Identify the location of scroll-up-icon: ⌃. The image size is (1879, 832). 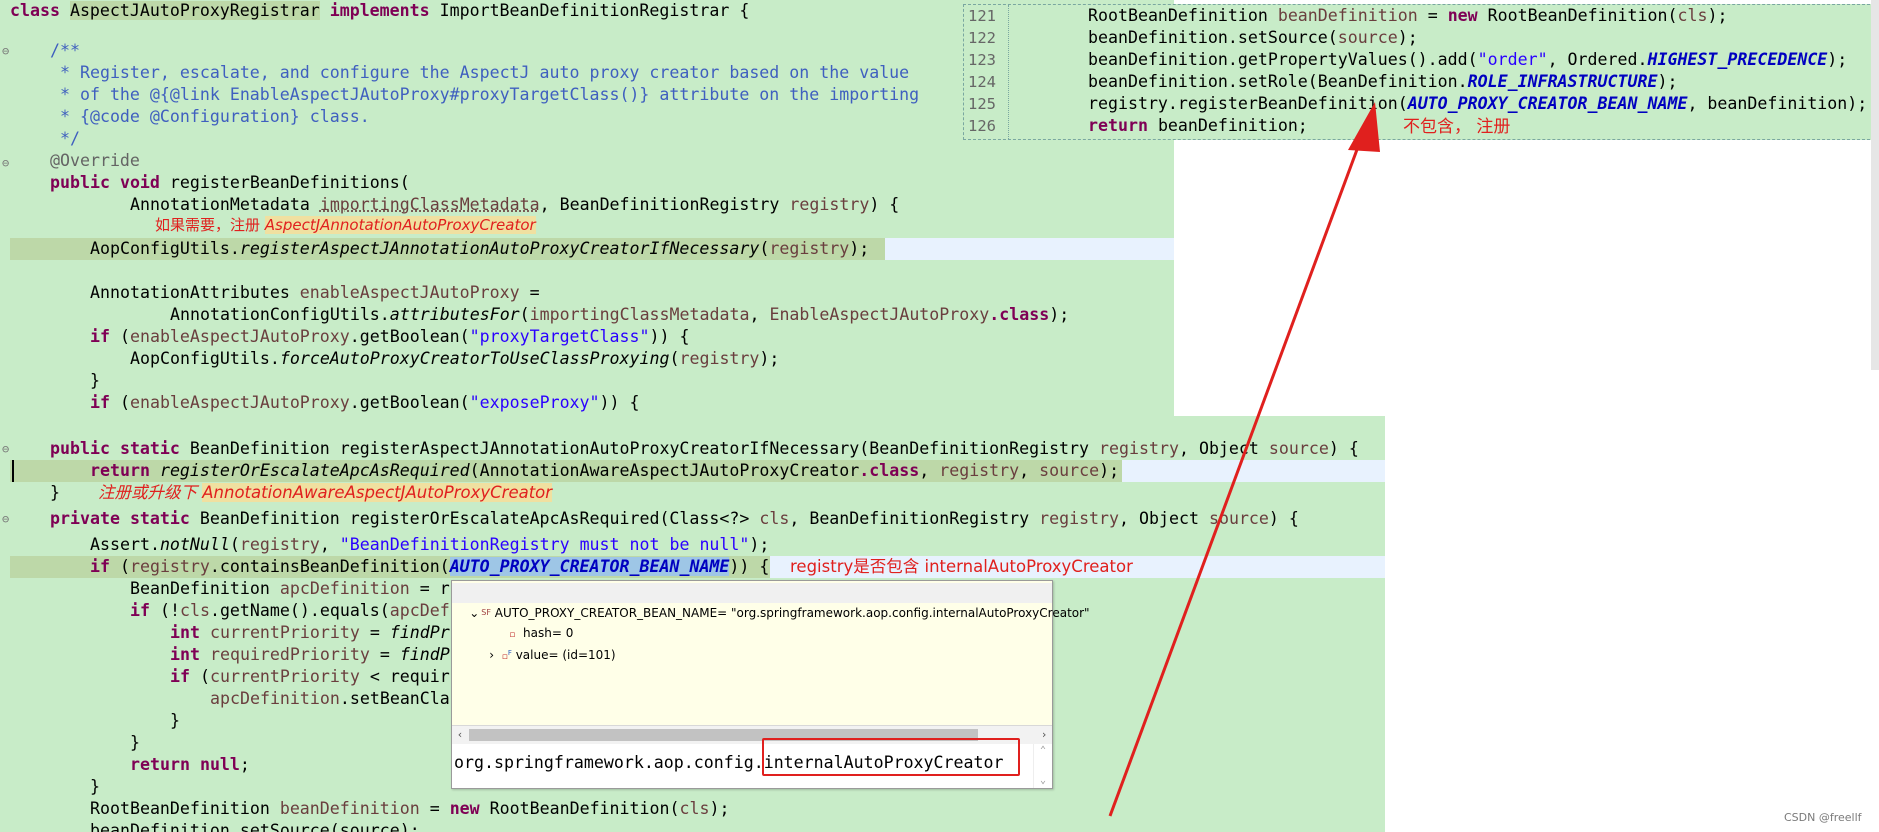
(1043, 751).